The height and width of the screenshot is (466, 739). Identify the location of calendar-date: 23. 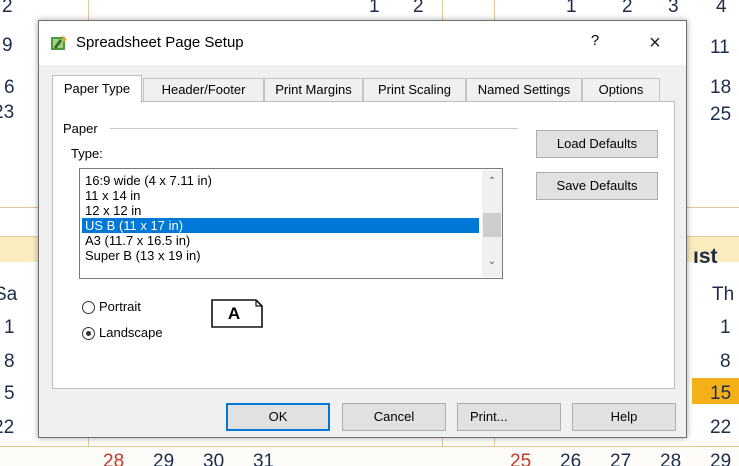
(7, 112).